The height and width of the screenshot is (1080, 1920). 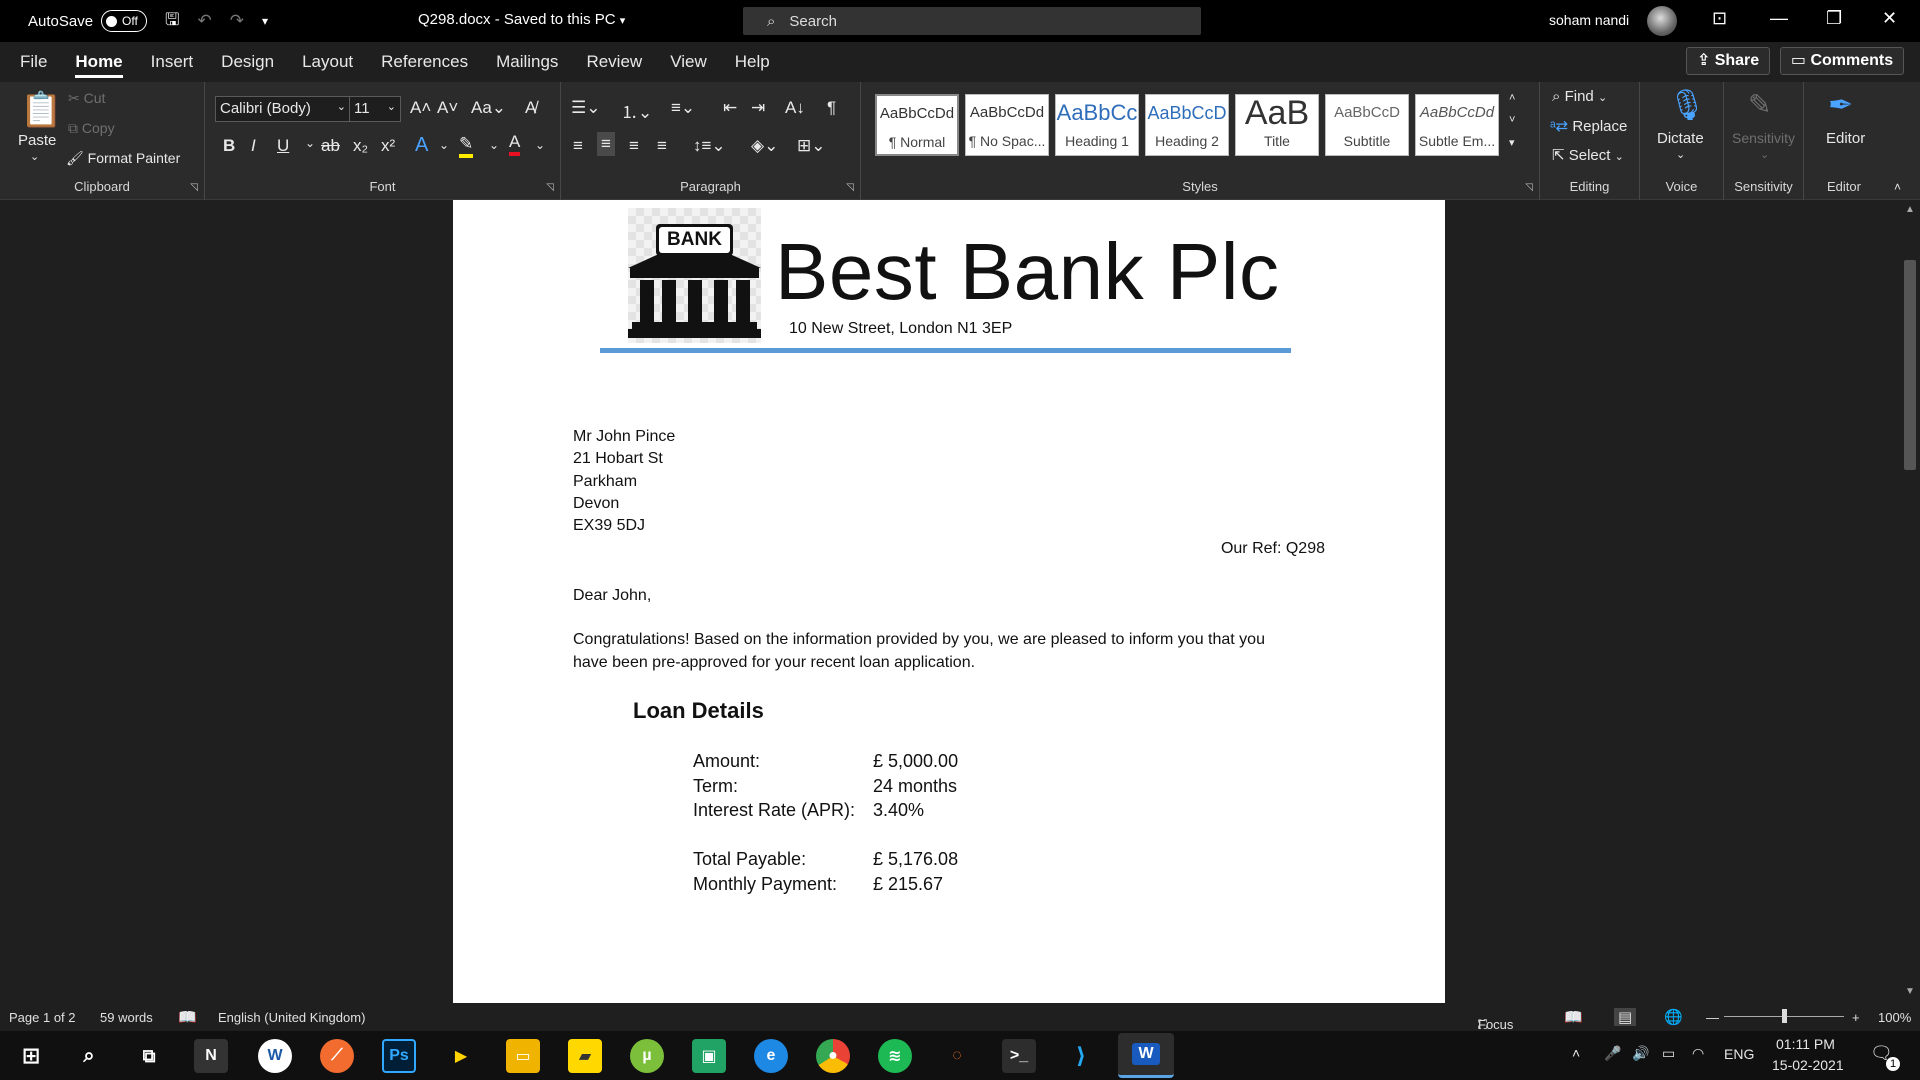 What do you see at coordinates (149, 1056) in the screenshot?
I see `task-view-icon: ⧉` at bounding box center [149, 1056].